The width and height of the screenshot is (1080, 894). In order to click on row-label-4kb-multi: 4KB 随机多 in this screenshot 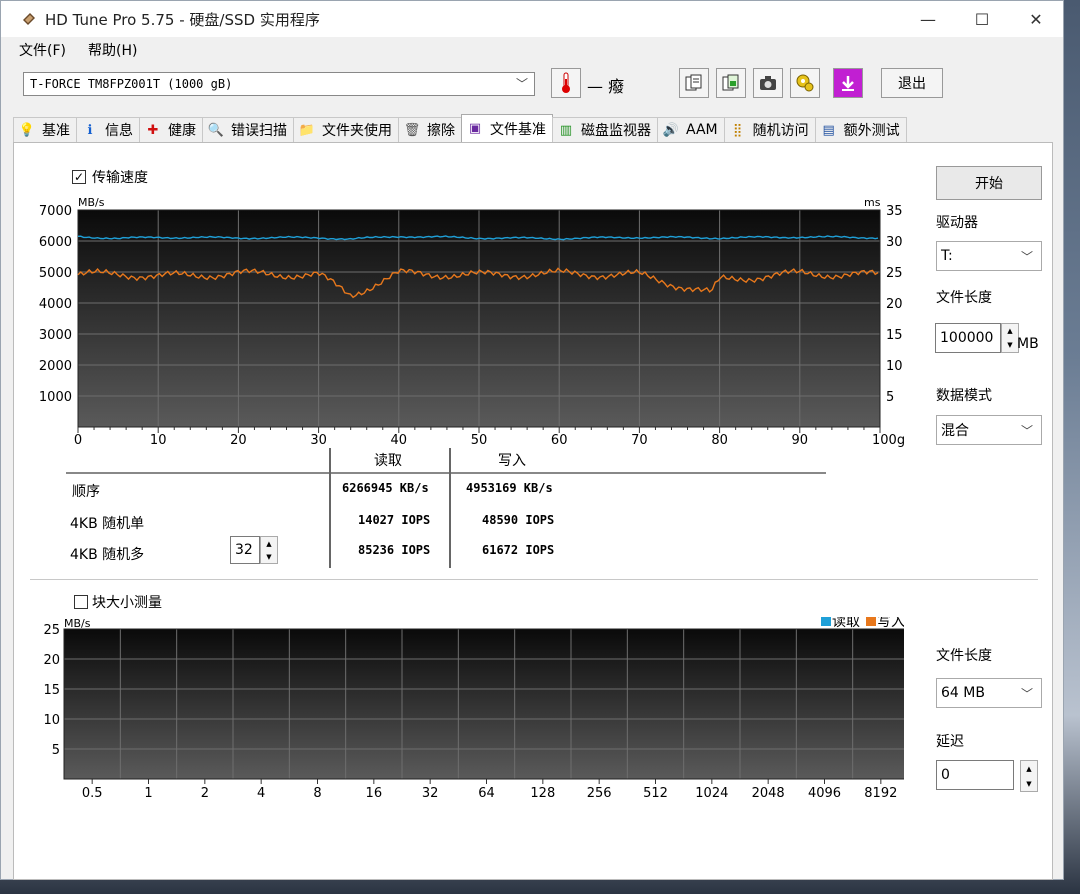, I will do `click(107, 555)`.